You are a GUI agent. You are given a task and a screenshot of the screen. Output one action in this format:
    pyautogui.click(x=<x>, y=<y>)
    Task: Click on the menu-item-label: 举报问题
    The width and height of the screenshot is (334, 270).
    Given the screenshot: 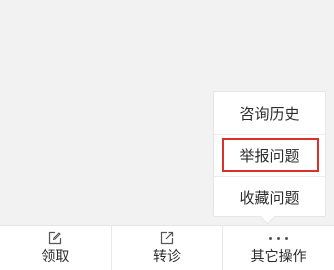 What is the action you would take?
    pyautogui.click(x=269, y=155)
    